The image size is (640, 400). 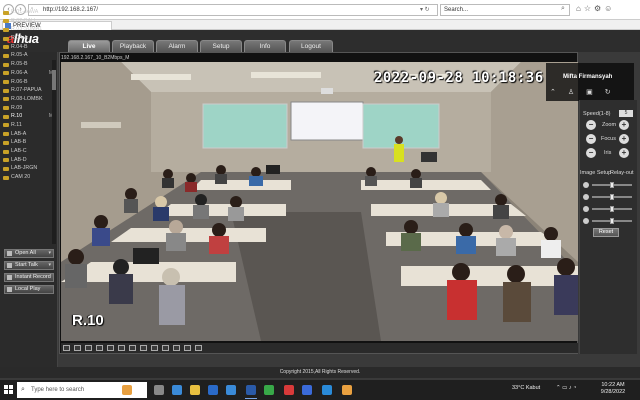 I want to click on record-toggle-icon, so click(x=143, y=348).